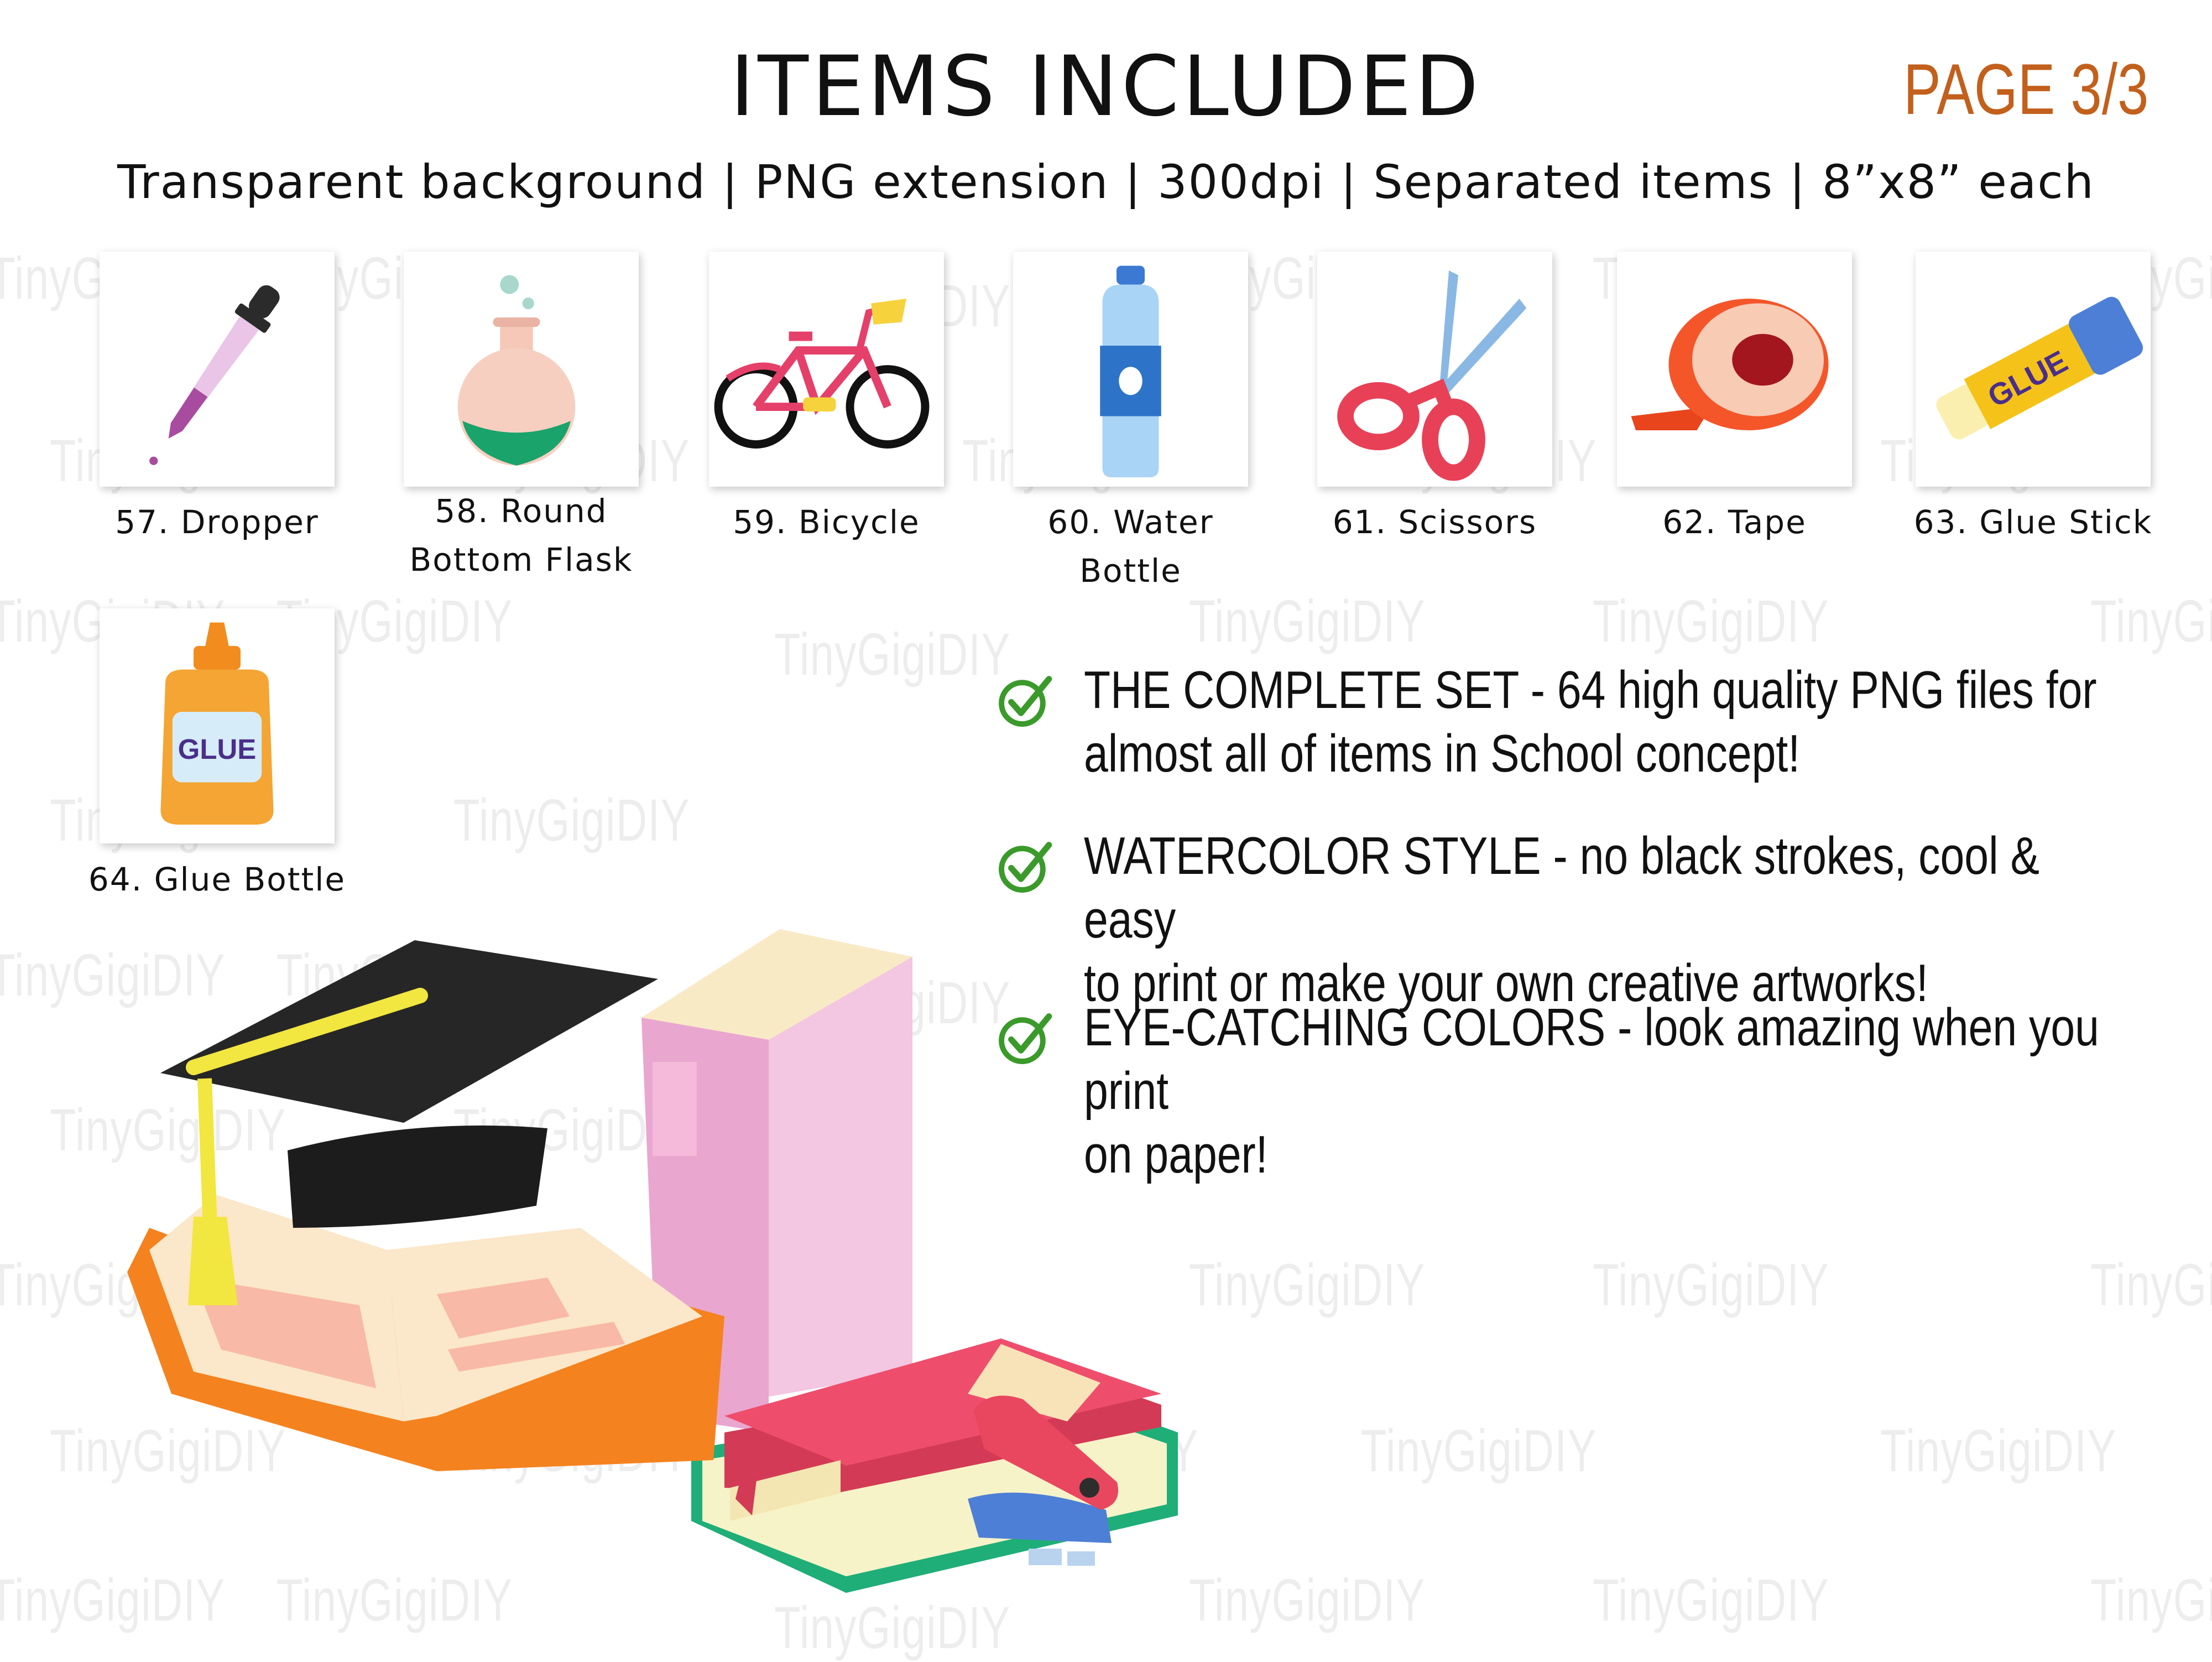 Image resolution: width=2212 pixels, height=1662 pixels. I want to click on label-line: Bottle, so click(1131, 571).